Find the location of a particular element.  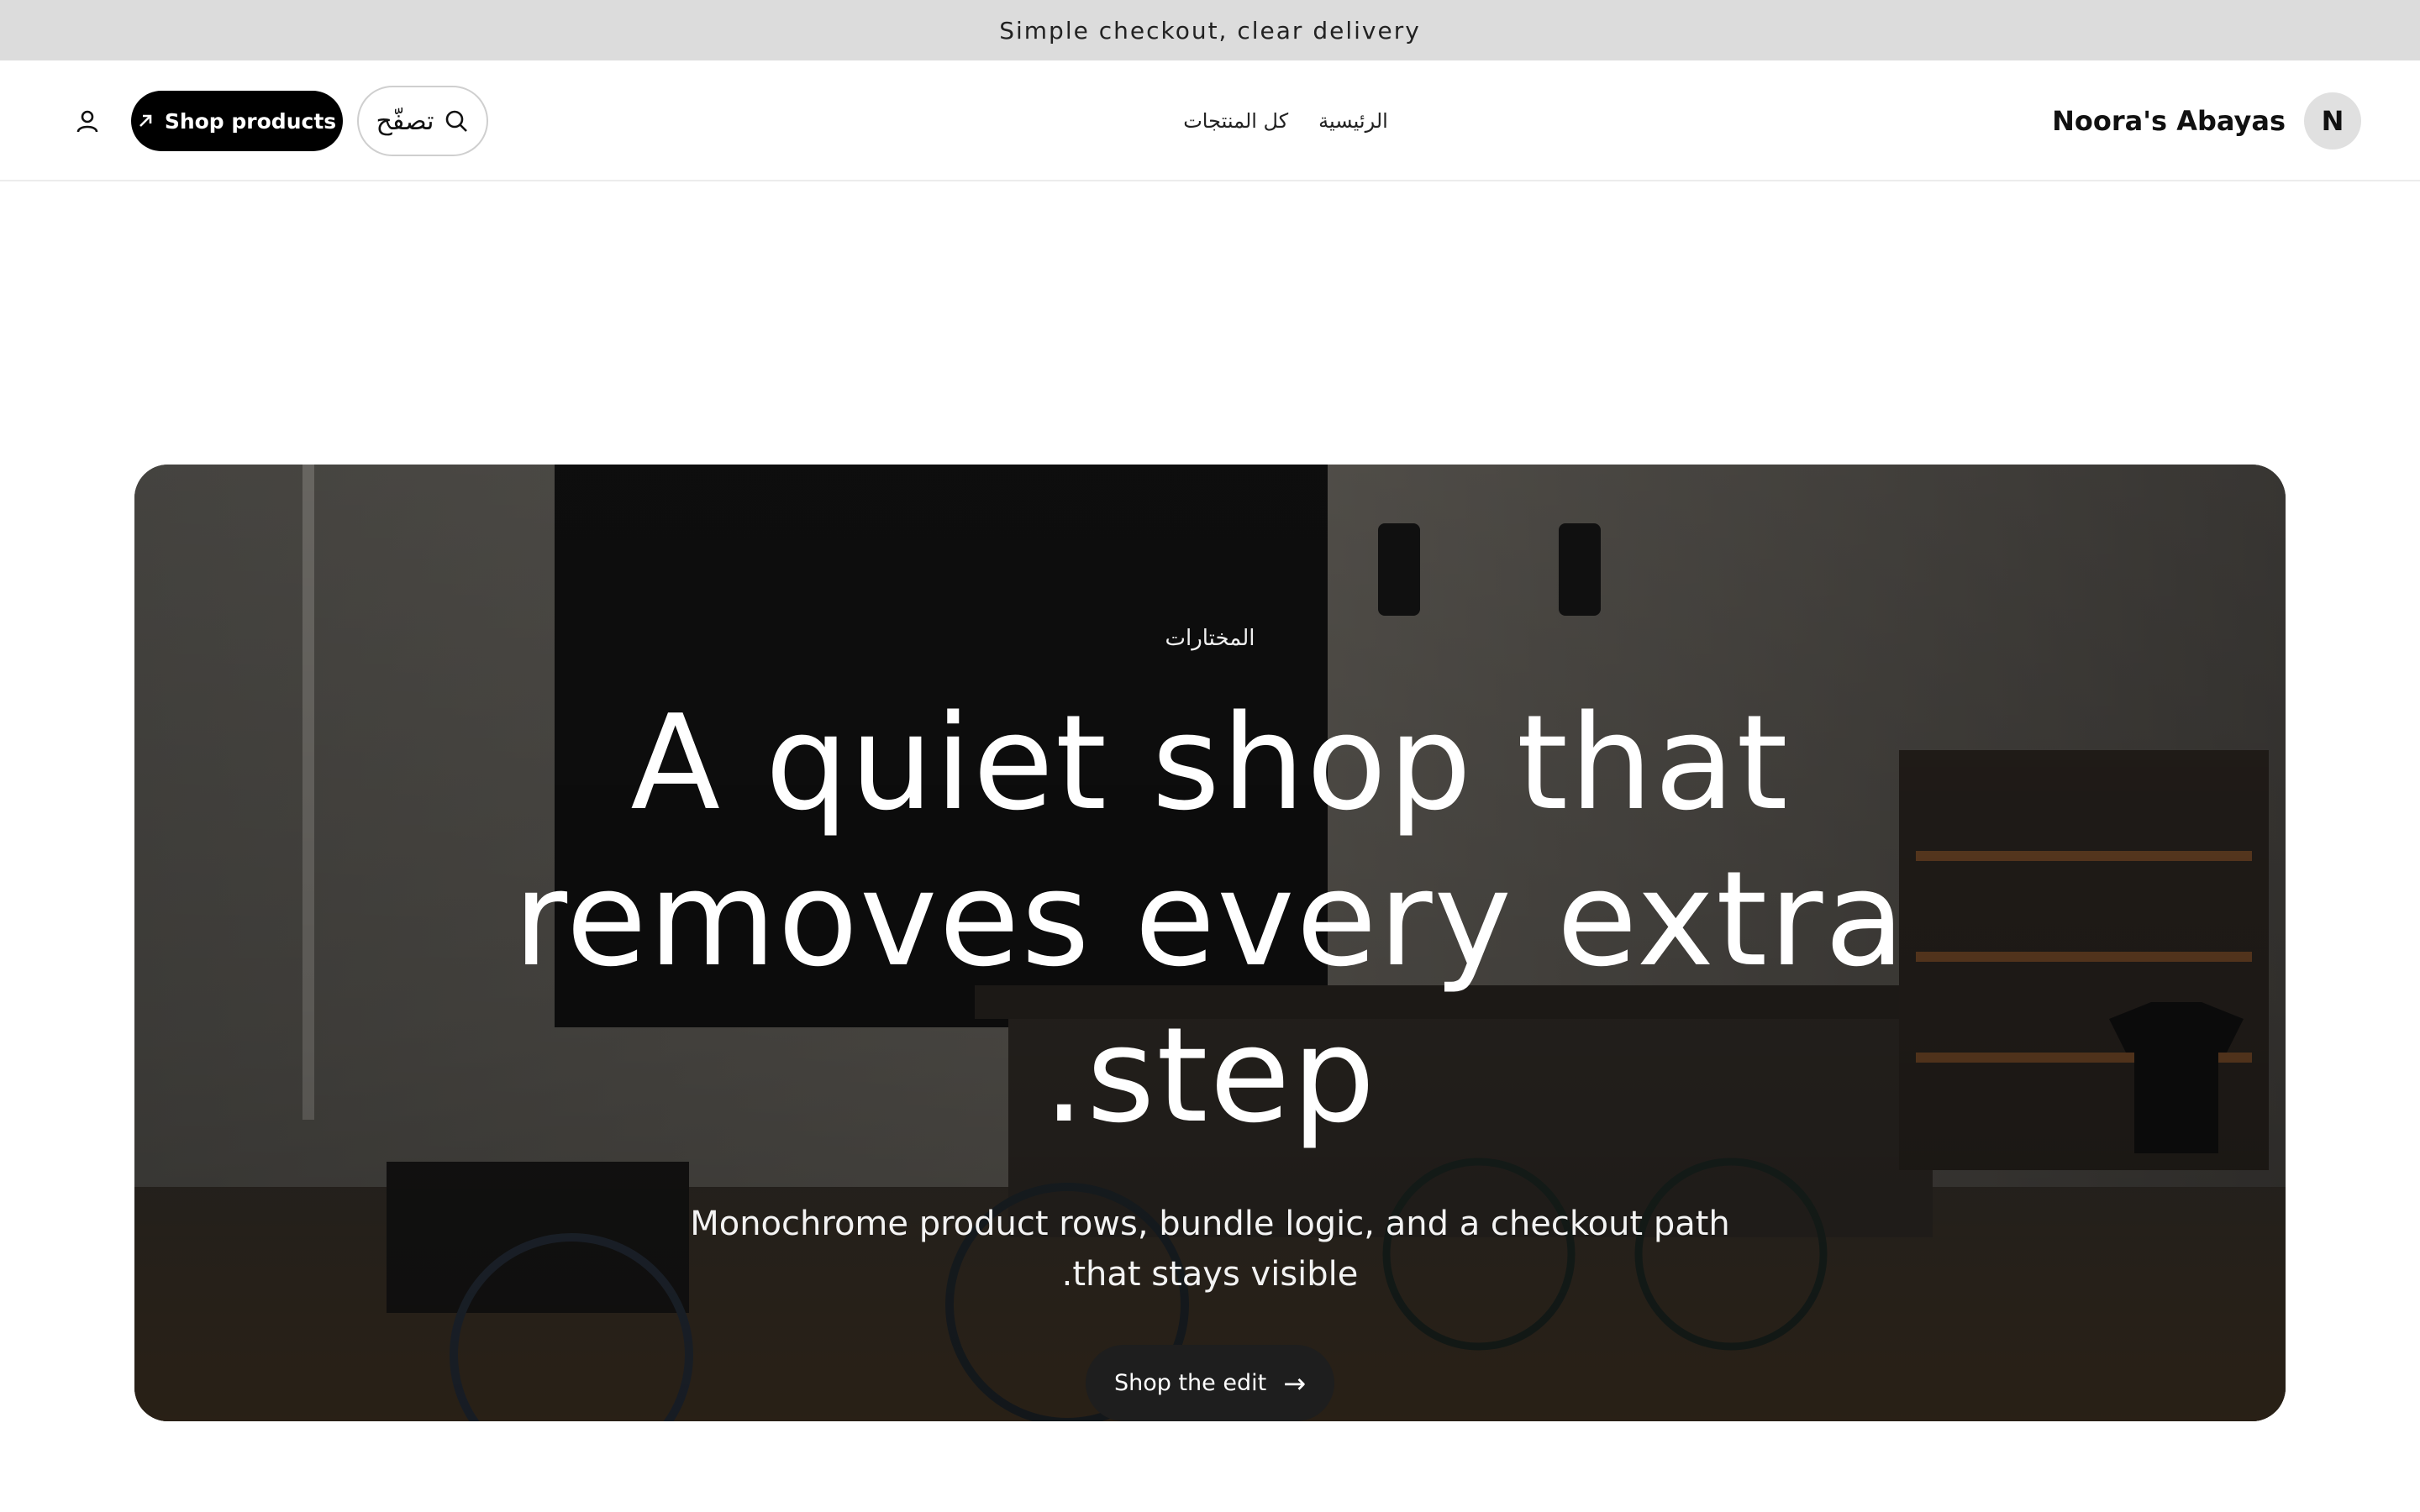

main-nav: الرئيسية كل المنتجات is located at coordinates (1286, 120).